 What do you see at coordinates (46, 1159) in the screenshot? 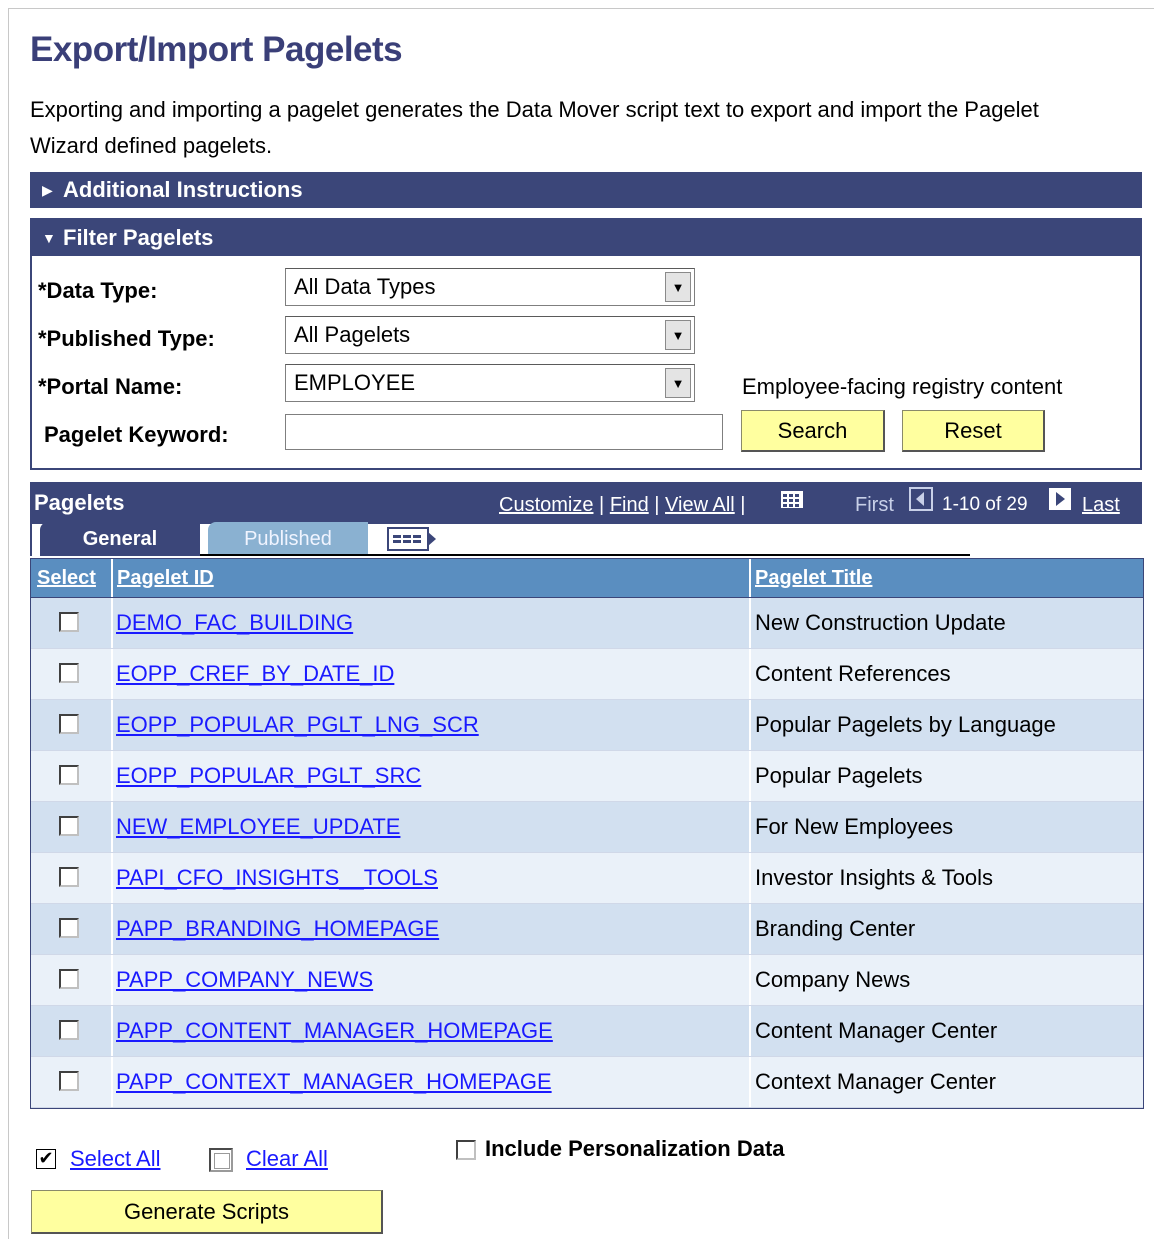
I see `select-all-checkbox-icon: ✔` at bounding box center [46, 1159].